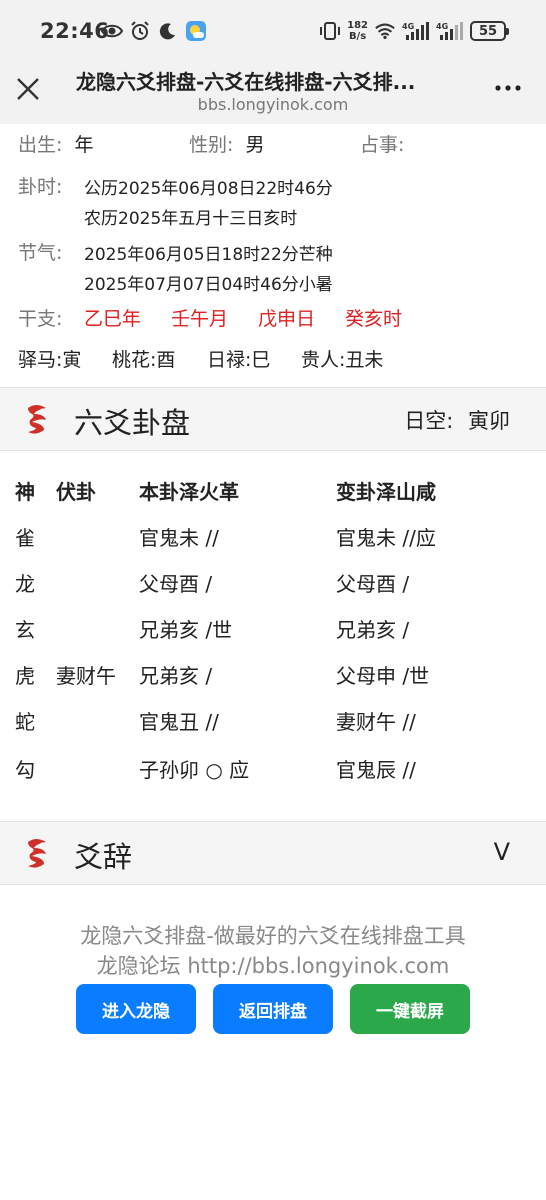 This screenshot has width=546, height=1200. I want to click on cell-shen: 勾, so click(25, 770).